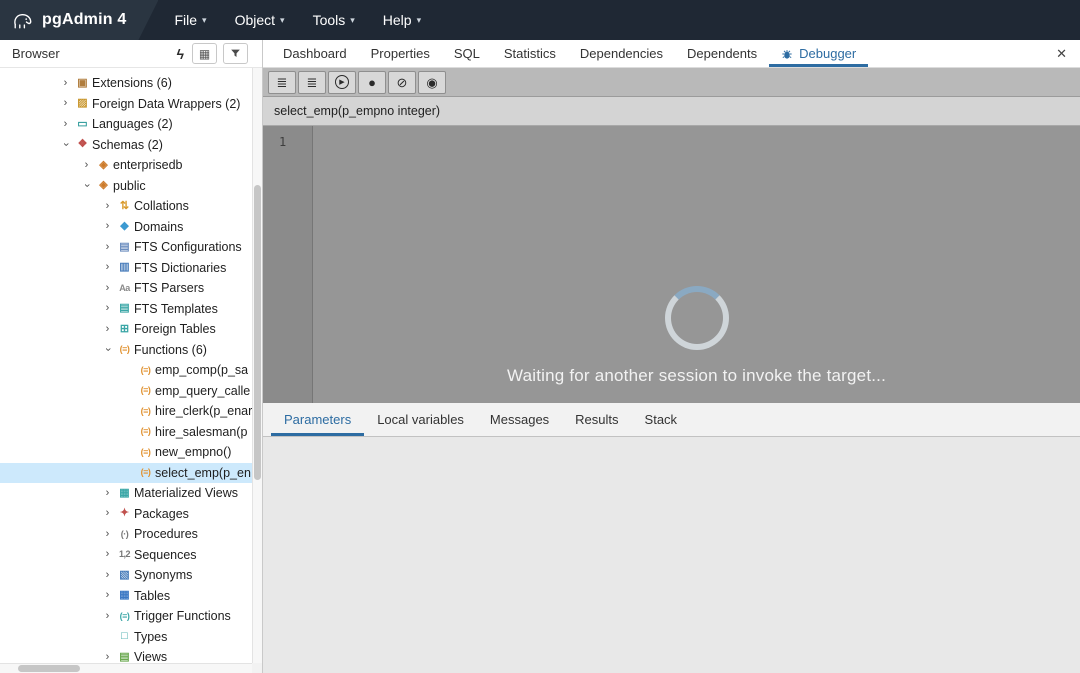 The height and width of the screenshot is (673, 1080). I want to click on foreign-data-wrapper-icon: ▨, so click(82, 103).